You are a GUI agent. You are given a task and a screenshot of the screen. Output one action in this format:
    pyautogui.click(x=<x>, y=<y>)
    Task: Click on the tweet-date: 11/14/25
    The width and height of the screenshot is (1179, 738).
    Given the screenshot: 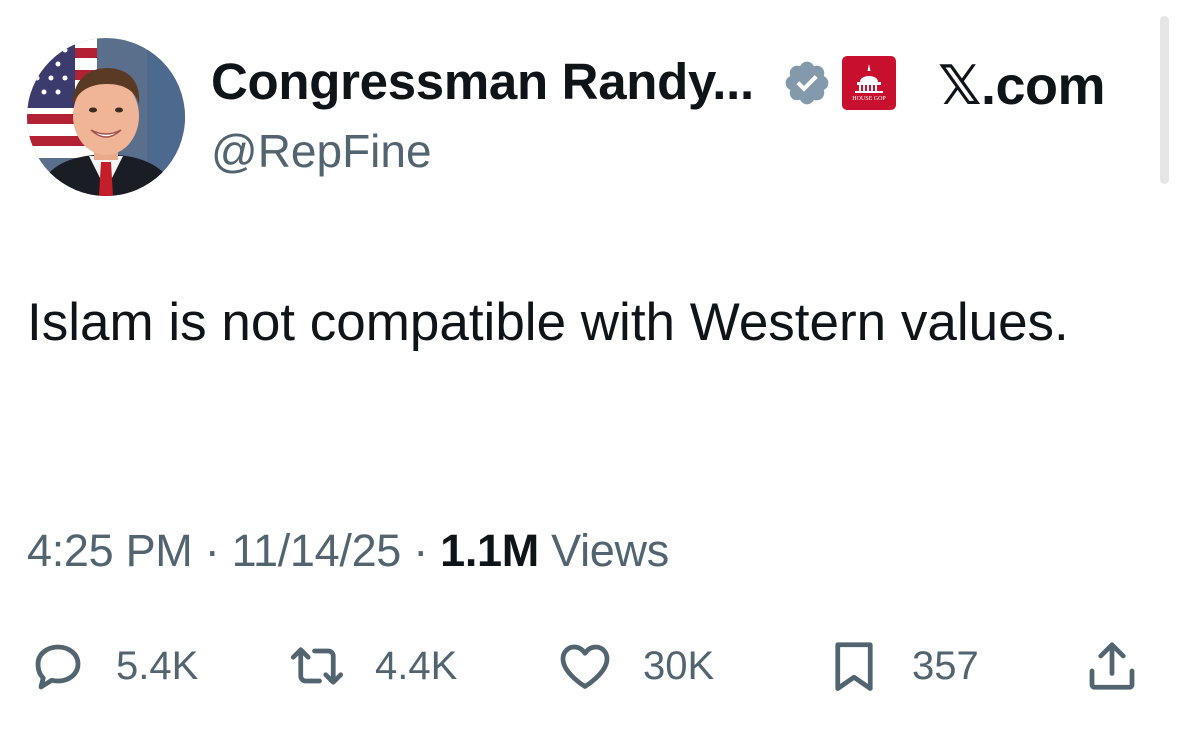 What is the action you would take?
    pyautogui.click(x=317, y=550)
    